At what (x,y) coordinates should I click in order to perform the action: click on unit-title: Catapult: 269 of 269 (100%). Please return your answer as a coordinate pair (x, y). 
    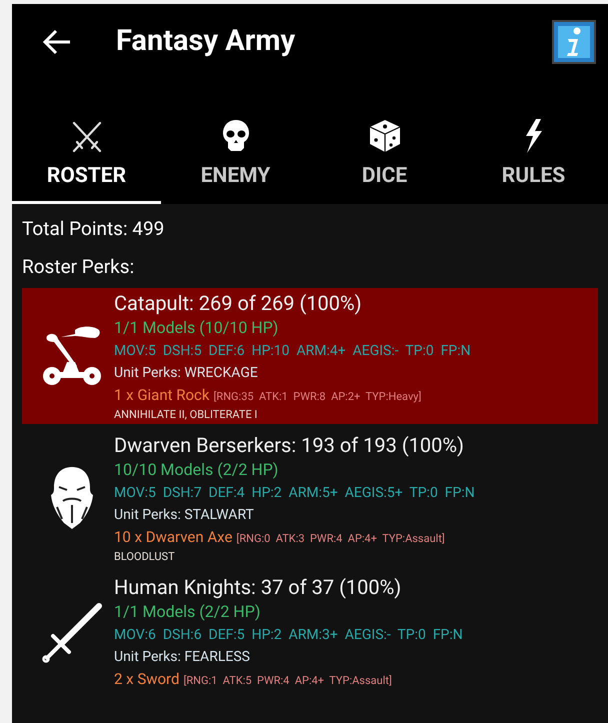
    Looking at the image, I should click on (238, 303).